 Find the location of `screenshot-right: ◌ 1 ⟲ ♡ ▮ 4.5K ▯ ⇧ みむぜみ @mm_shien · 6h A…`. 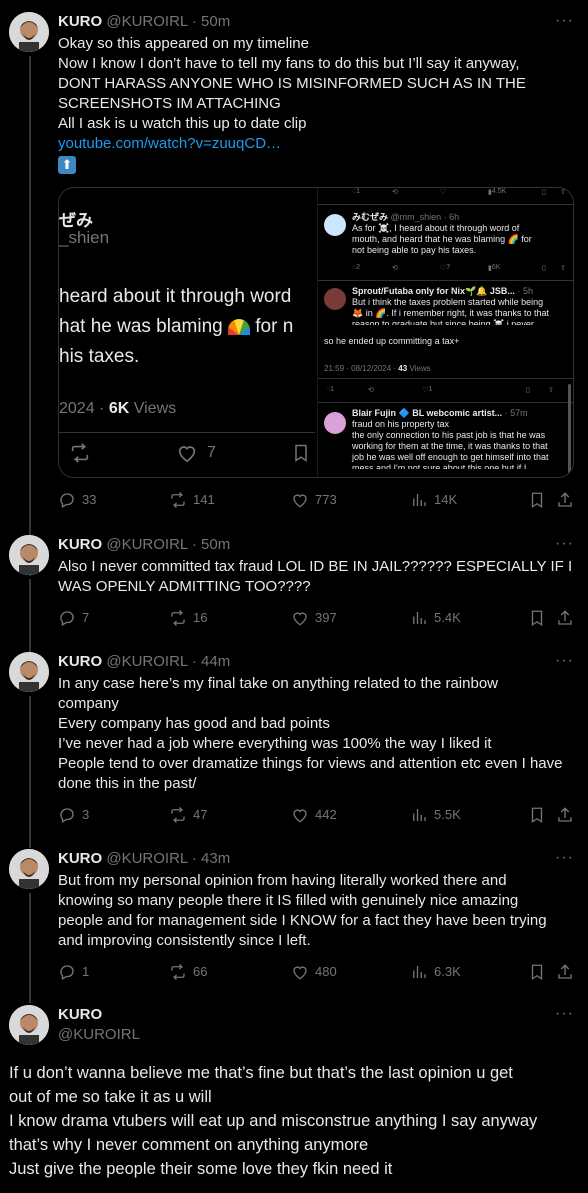

screenshot-right: ◌ 1 ⟲ ♡ ▮ 4.5K ▯ ⇧ みむぜみ @mm_shien · 6h A… is located at coordinates (445, 332).